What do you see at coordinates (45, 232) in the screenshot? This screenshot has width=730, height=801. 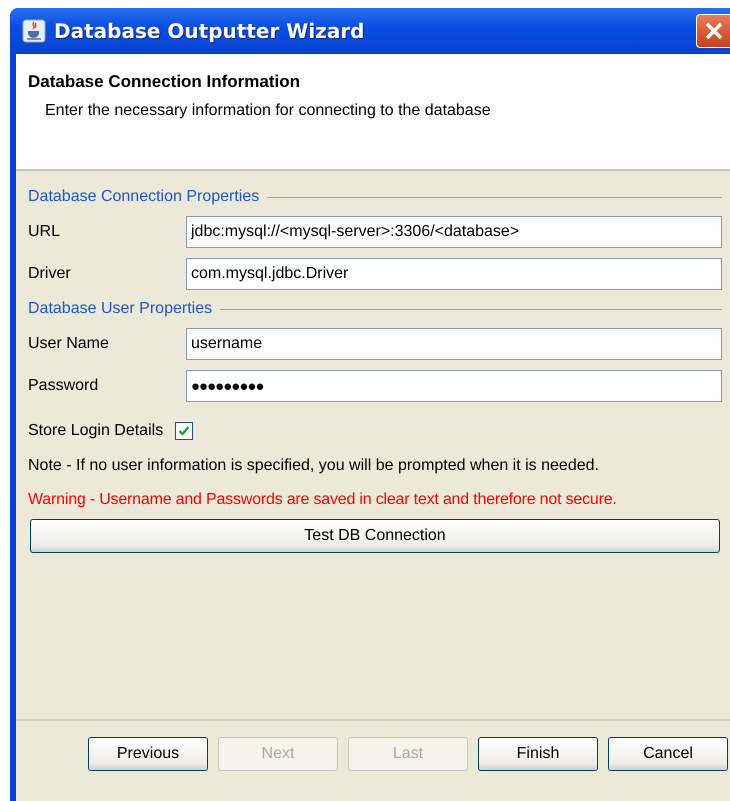 I see `field-label: URL` at bounding box center [45, 232].